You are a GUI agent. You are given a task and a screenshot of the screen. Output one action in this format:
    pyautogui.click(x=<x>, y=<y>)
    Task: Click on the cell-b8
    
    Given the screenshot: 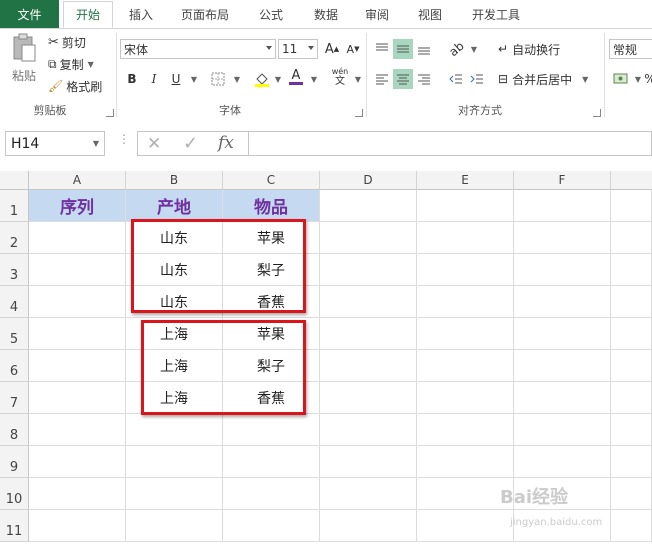 What is the action you would take?
    pyautogui.click(x=174, y=430)
    